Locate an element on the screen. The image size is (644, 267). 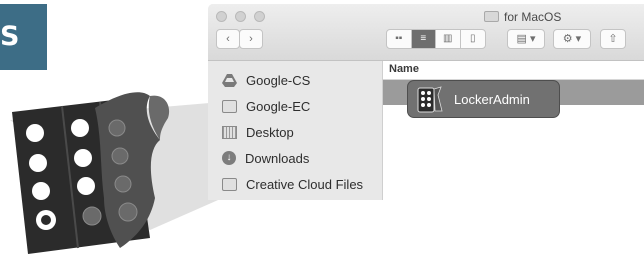
downloads-icon: ↓ is located at coordinates (229, 158).